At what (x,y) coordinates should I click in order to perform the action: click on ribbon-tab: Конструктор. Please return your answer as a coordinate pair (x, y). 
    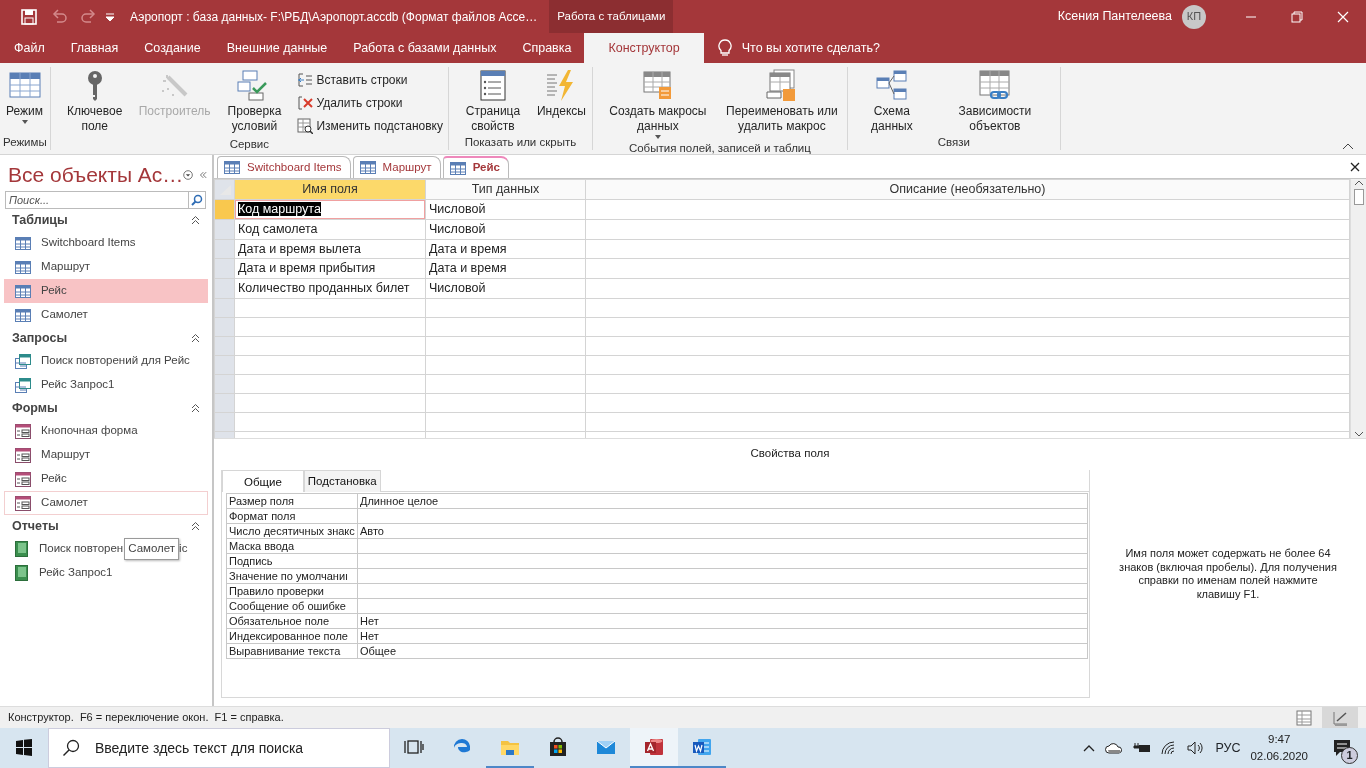
    Looking at the image, I should click on (644, 48).